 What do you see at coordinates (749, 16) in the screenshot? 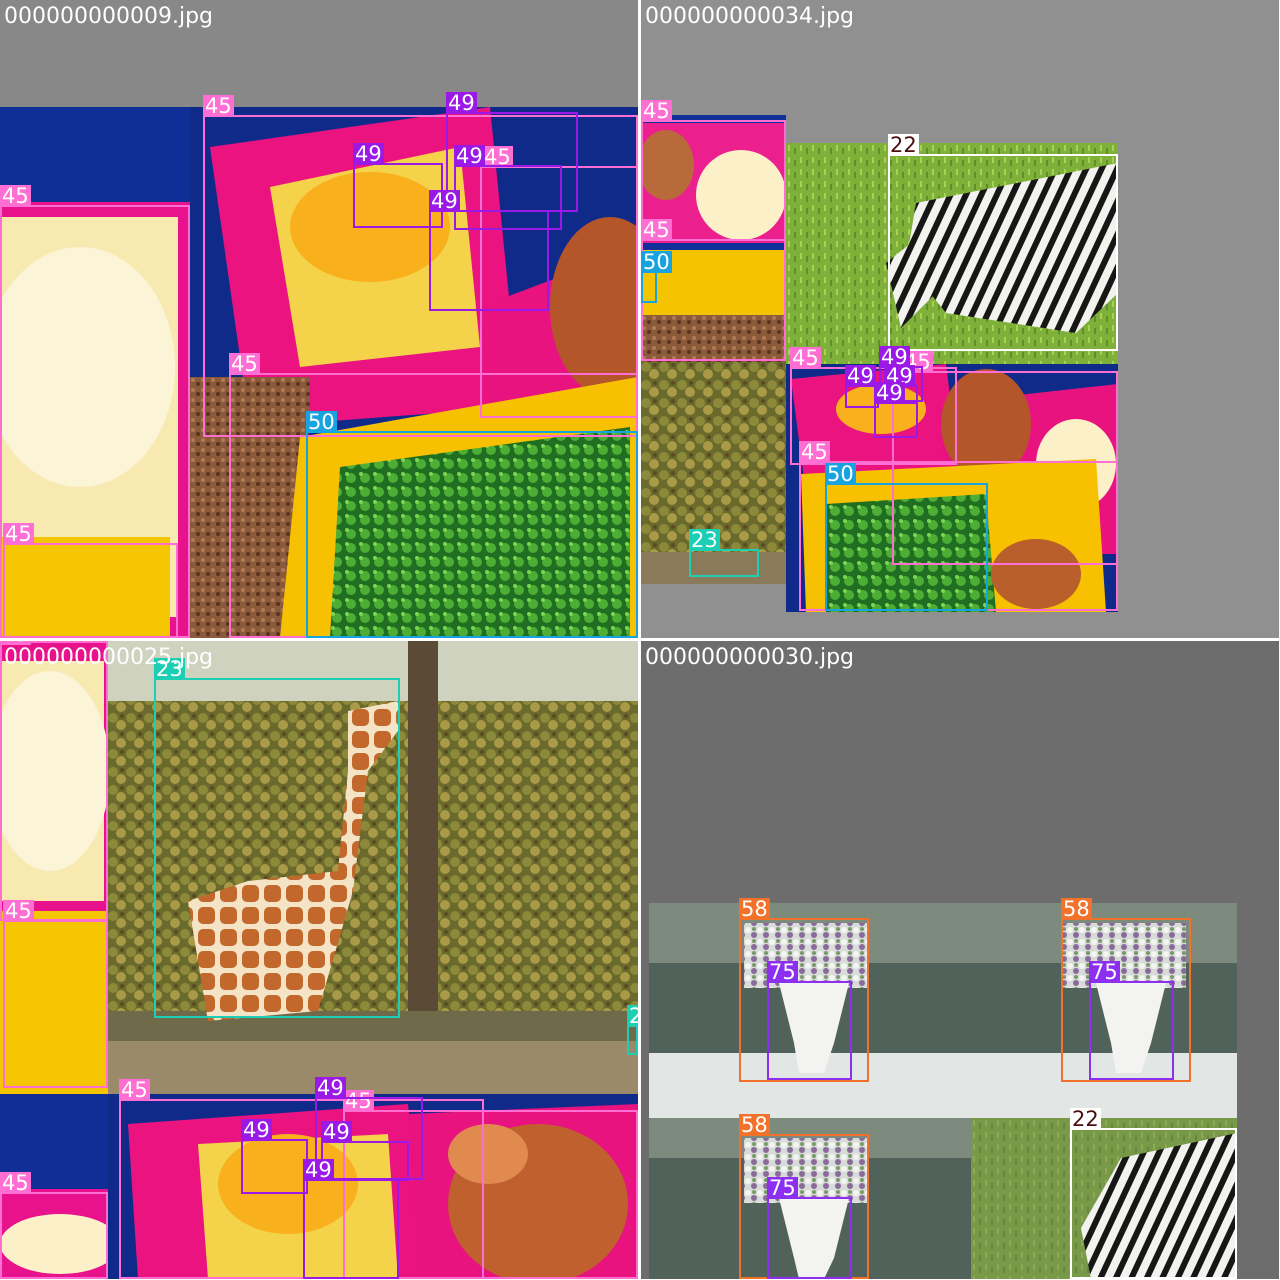
I see `tile-filename-label: 000000000034.jpg` at bounding box center [749, 16].